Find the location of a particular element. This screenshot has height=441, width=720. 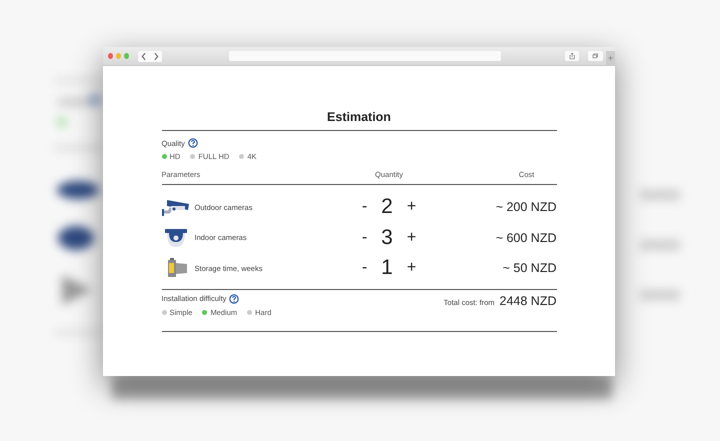

share-icon is located at coordinates (572, 56).